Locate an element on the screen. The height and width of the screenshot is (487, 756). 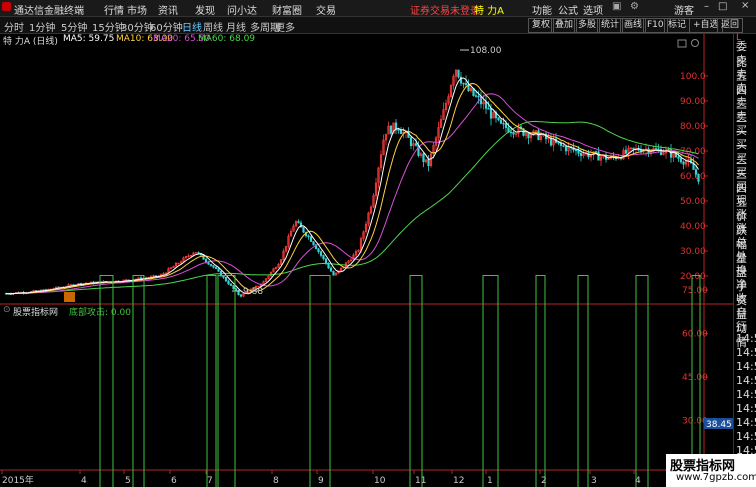
message-icon: ▣ is located at coordinates (616, 6).